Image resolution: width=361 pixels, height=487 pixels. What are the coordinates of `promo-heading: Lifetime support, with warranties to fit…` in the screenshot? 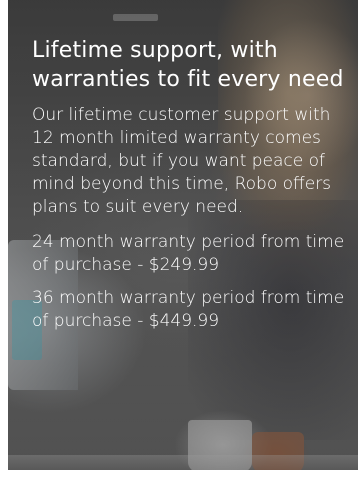 It's located at (188, 65).